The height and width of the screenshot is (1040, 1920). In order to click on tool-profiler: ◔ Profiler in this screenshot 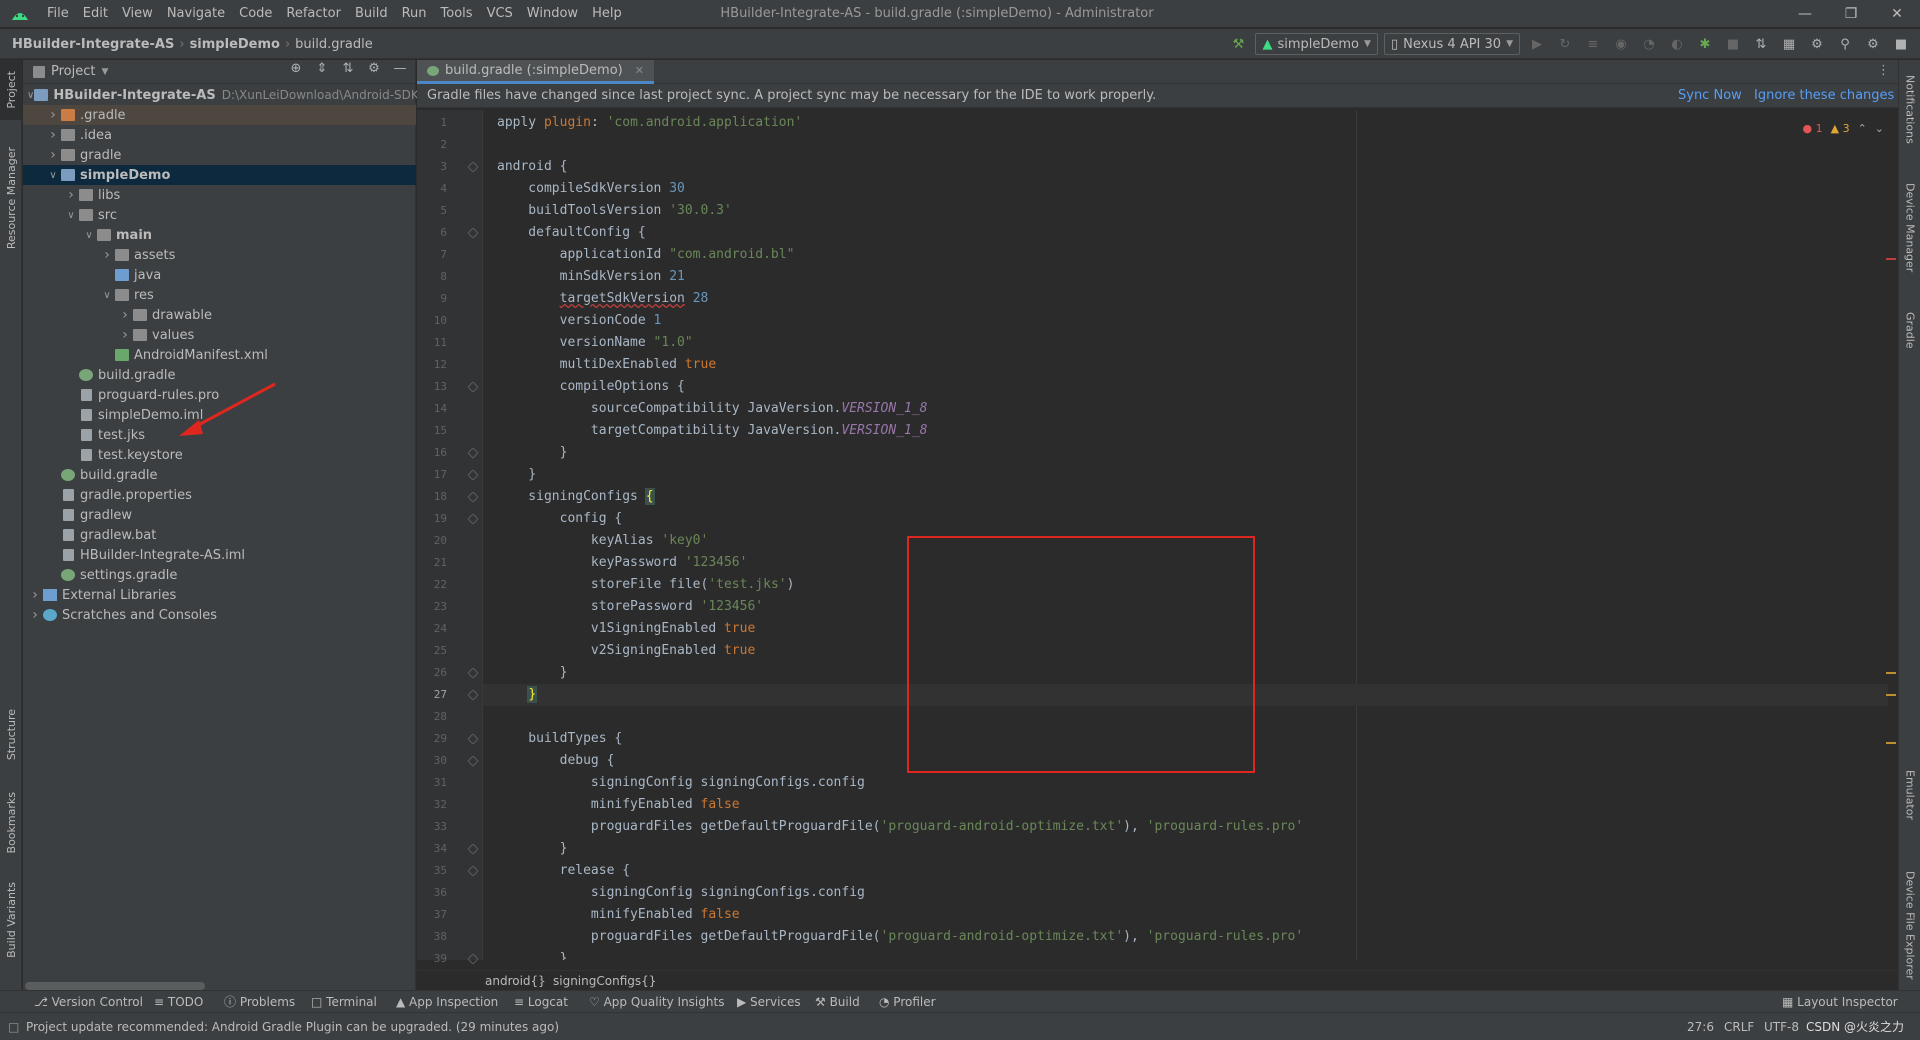, I will do `click(907, 1002)`.